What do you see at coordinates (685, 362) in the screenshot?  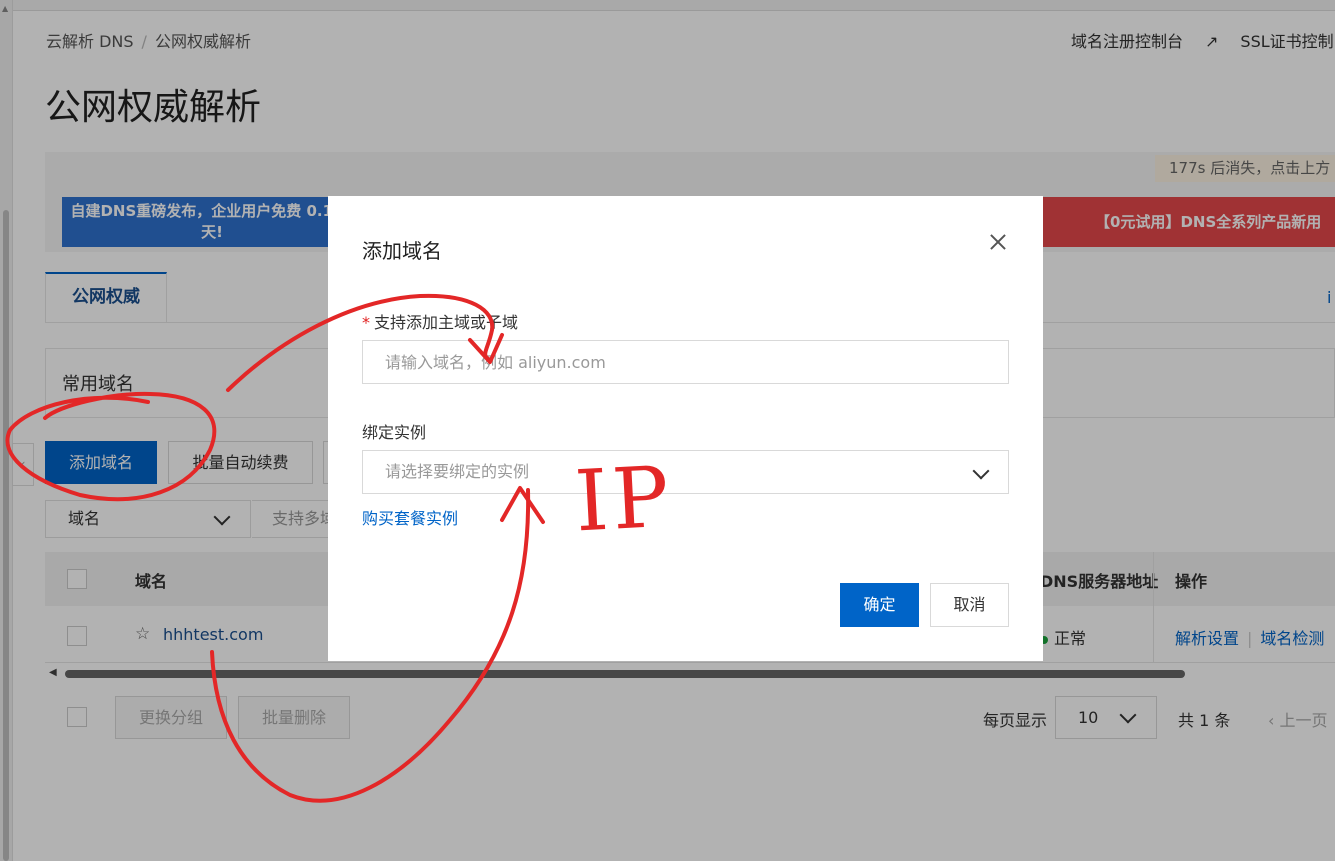 I see `domain-input` at bounding box center [685, 362].